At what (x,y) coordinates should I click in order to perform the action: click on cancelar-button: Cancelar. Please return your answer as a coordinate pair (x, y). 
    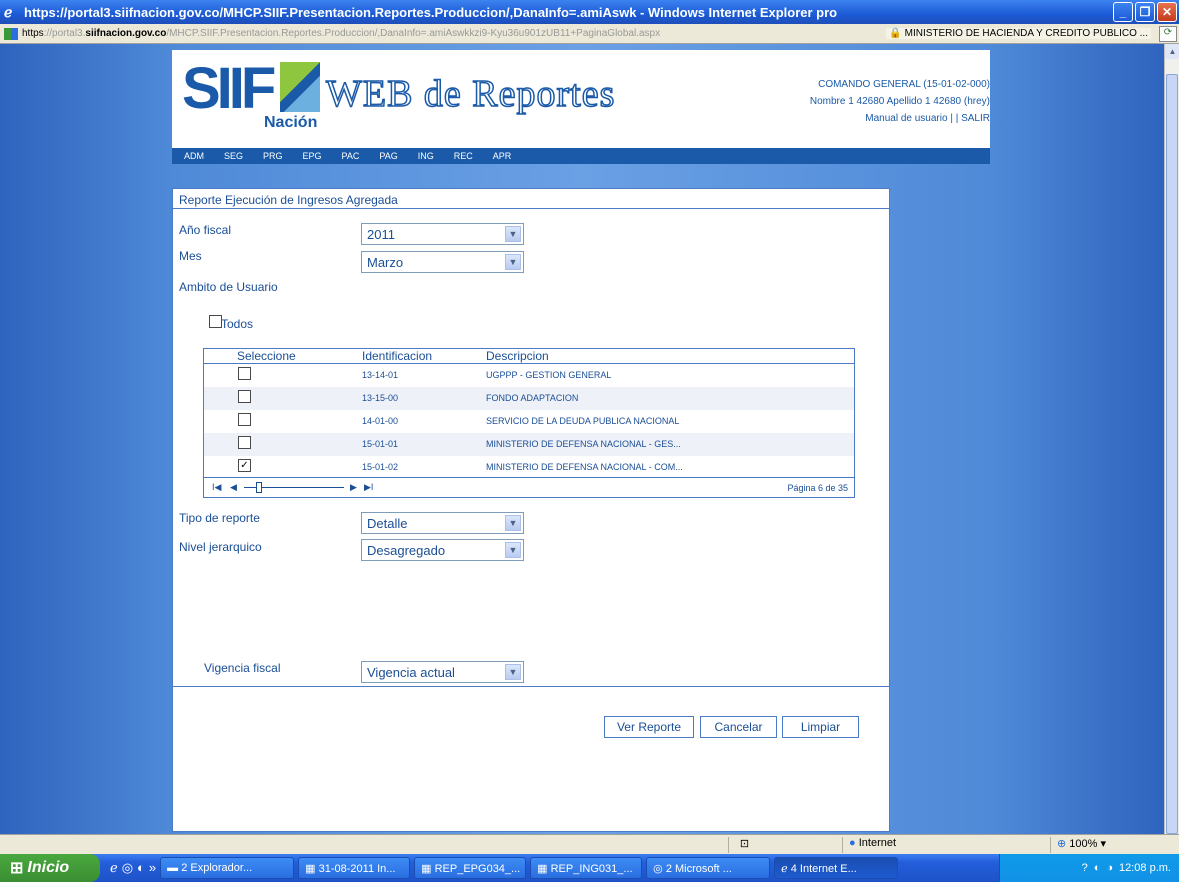
    Looking at the image, I should click on (738, 727).